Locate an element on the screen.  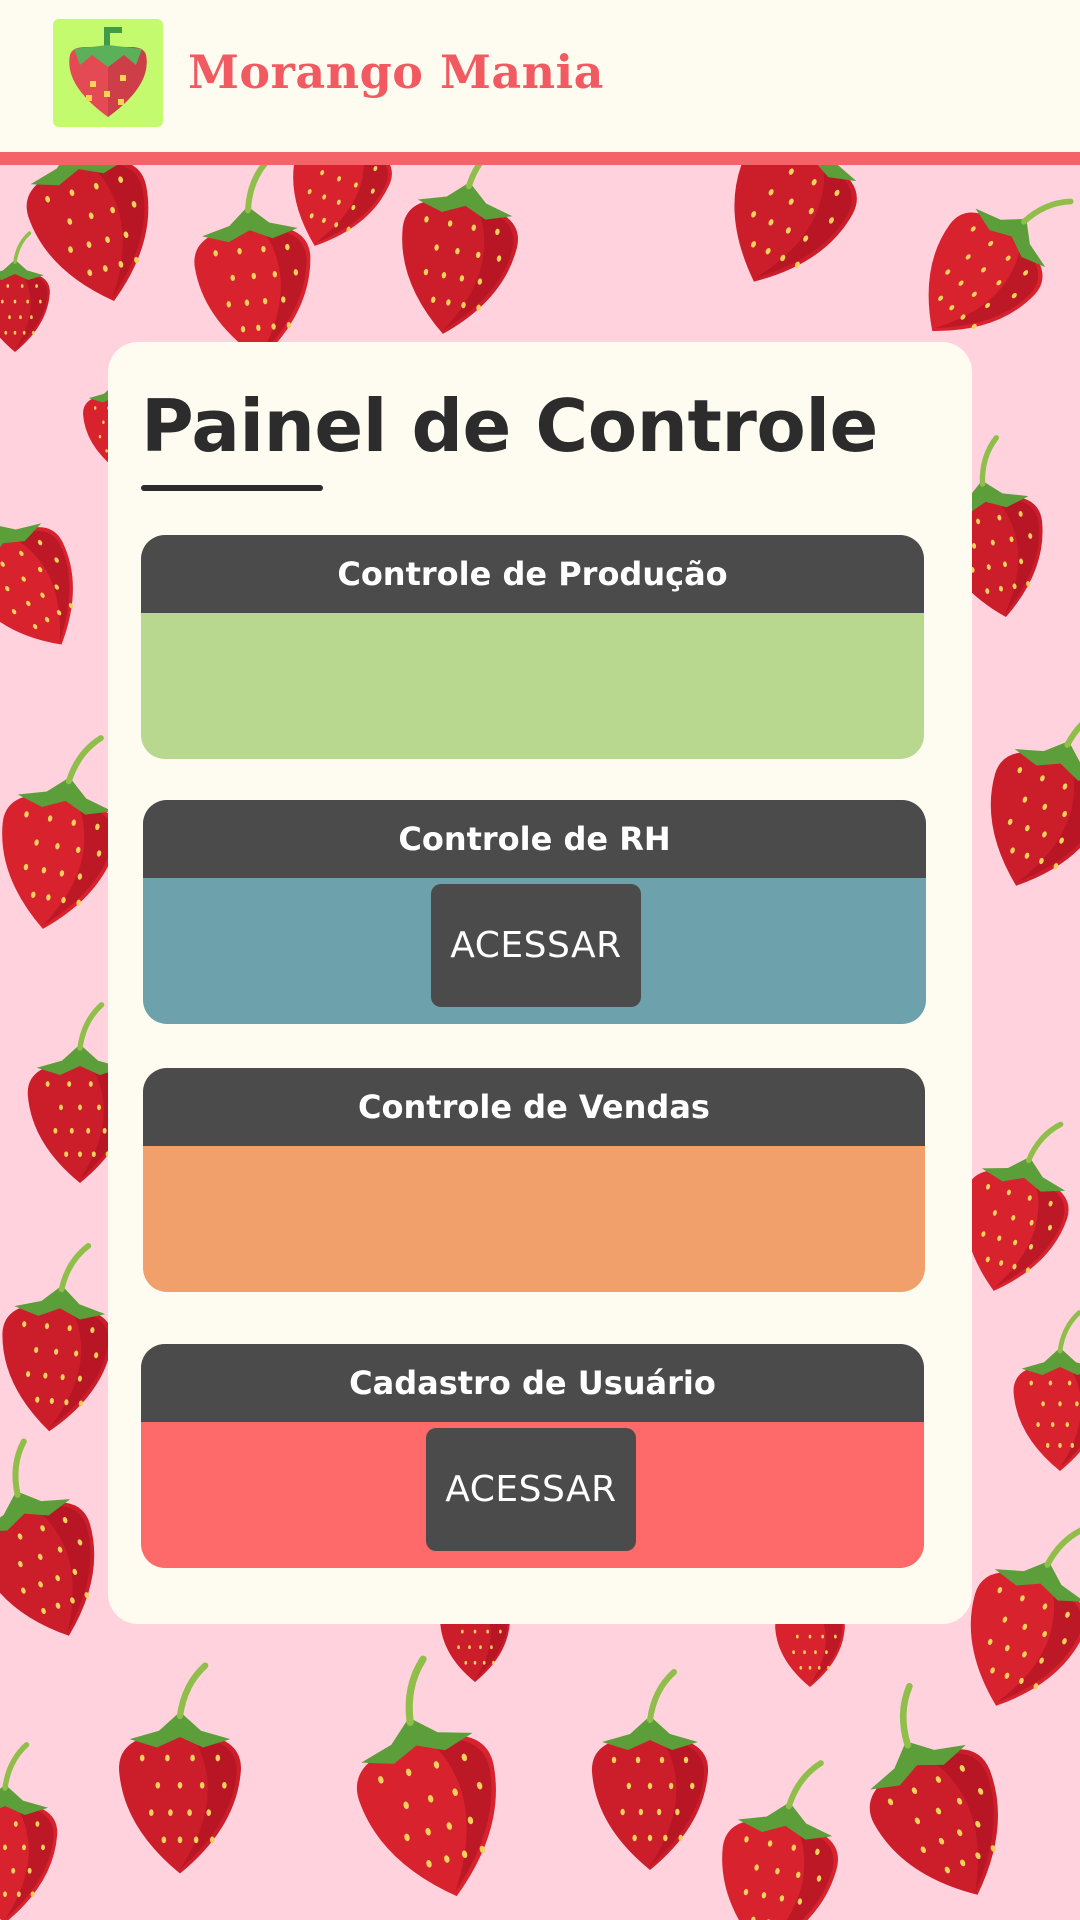
page-title: Painel de Controle is located at coordinates (509, 426).